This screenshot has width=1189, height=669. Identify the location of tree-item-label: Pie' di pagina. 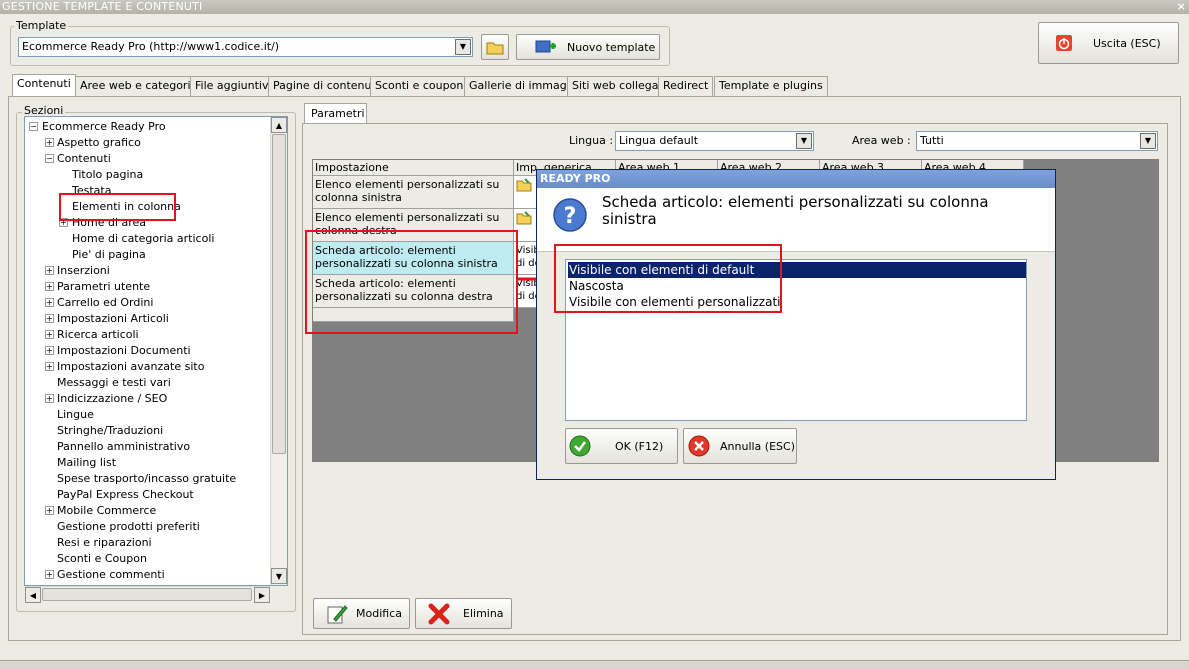
(109, 254).